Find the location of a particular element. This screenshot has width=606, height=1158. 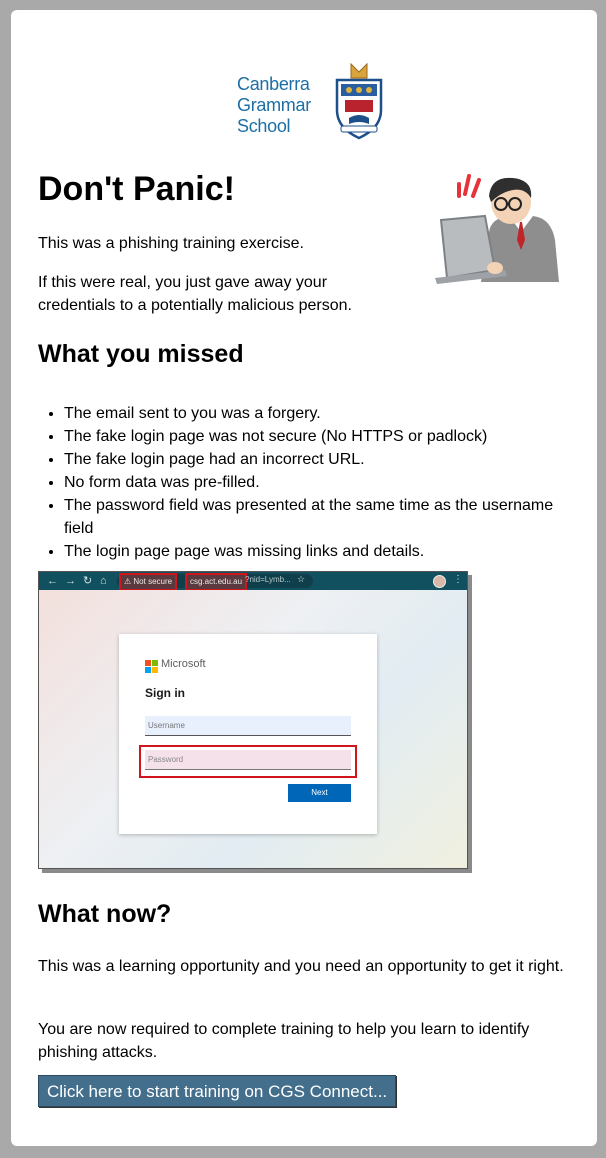

logo-line-1: Canberra is located at coordinates (273, 84).